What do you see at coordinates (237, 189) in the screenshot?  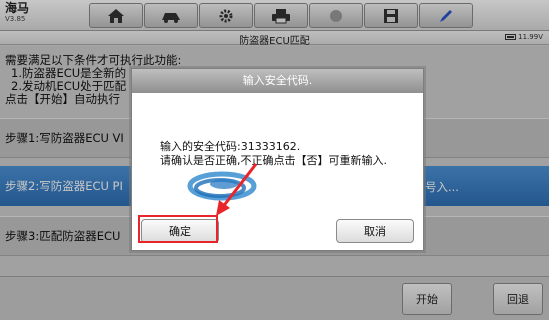 I see `pointer-arrow-icon` at bounding box center [237, 189].